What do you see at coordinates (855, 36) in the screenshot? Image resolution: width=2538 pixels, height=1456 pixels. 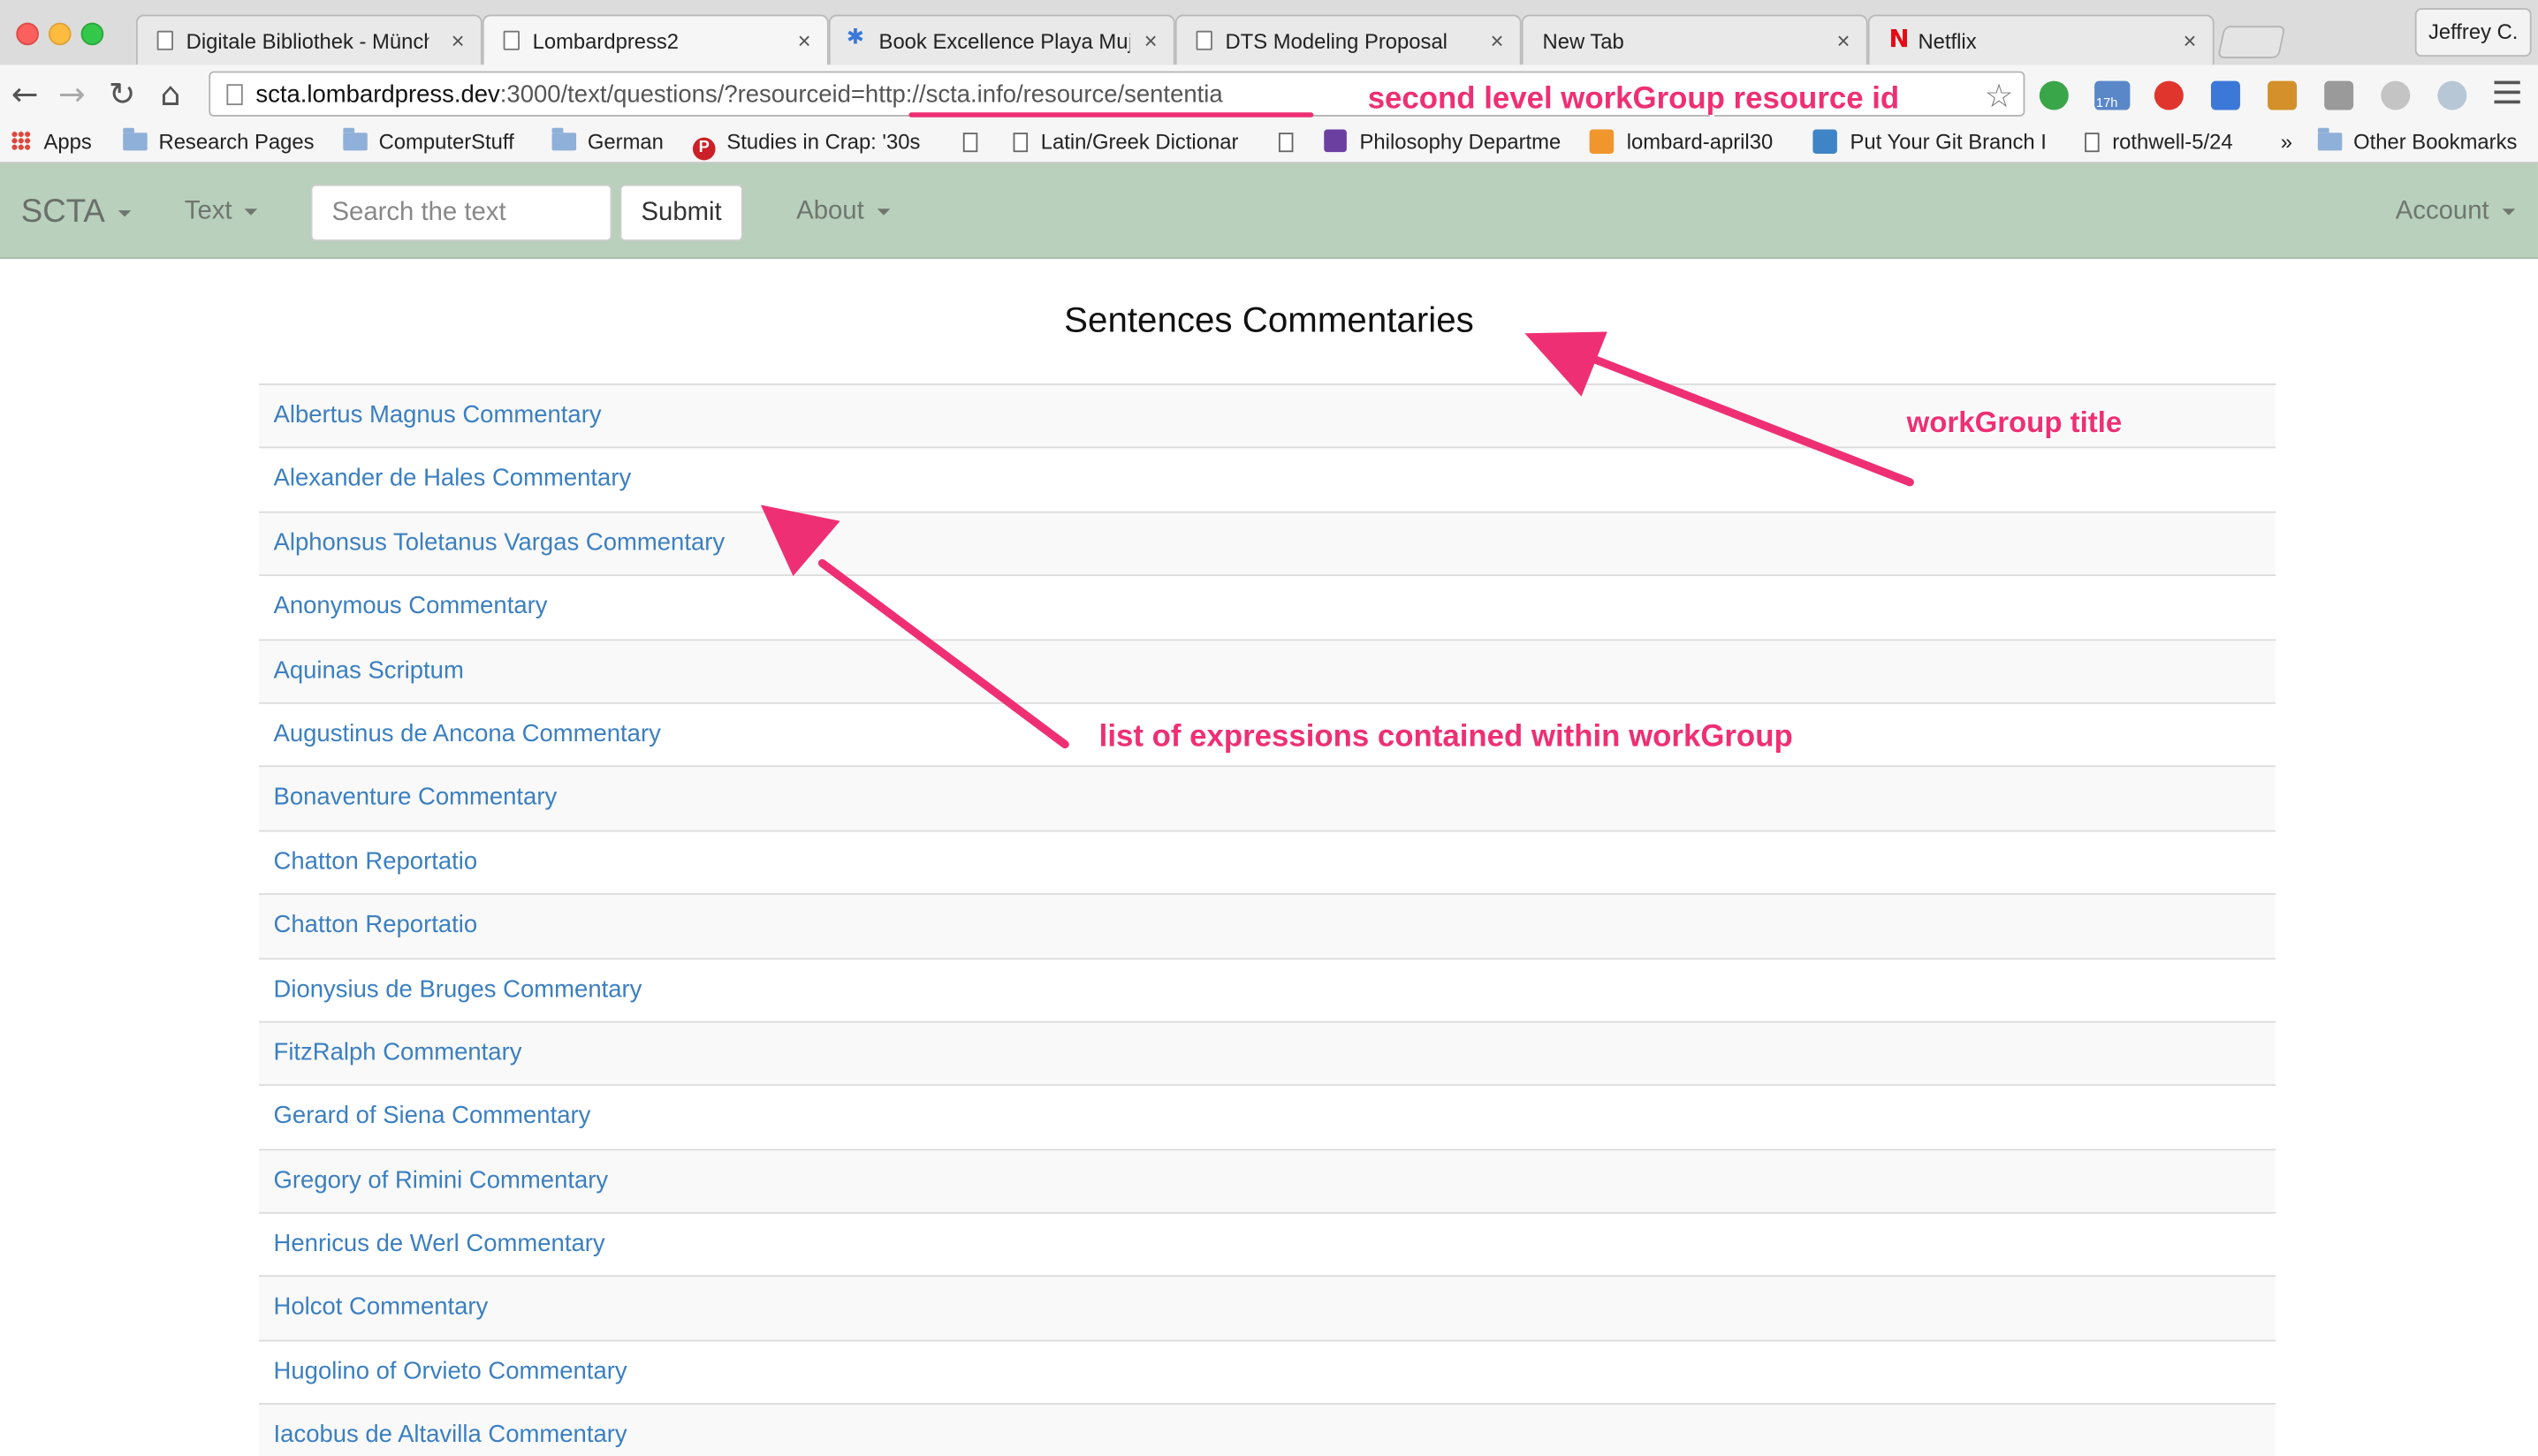 I see `book-icon: ✱` at bounding box center [855, 36].